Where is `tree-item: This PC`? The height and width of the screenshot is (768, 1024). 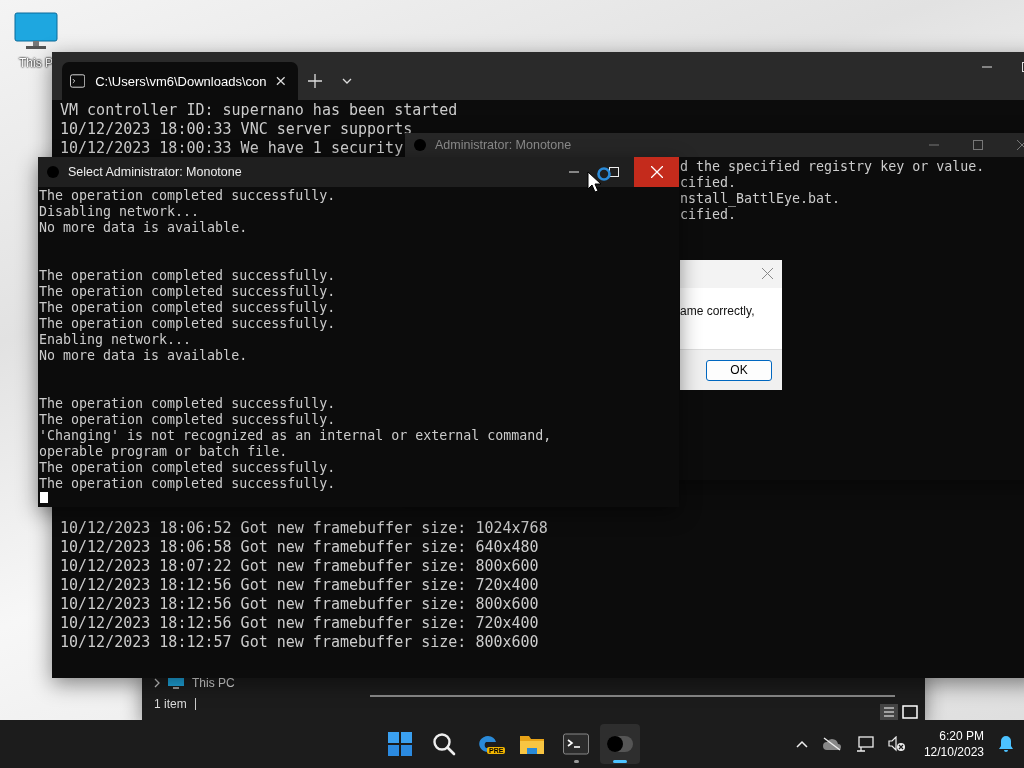 tree-item: This PC is located at coordinates (213, 683).